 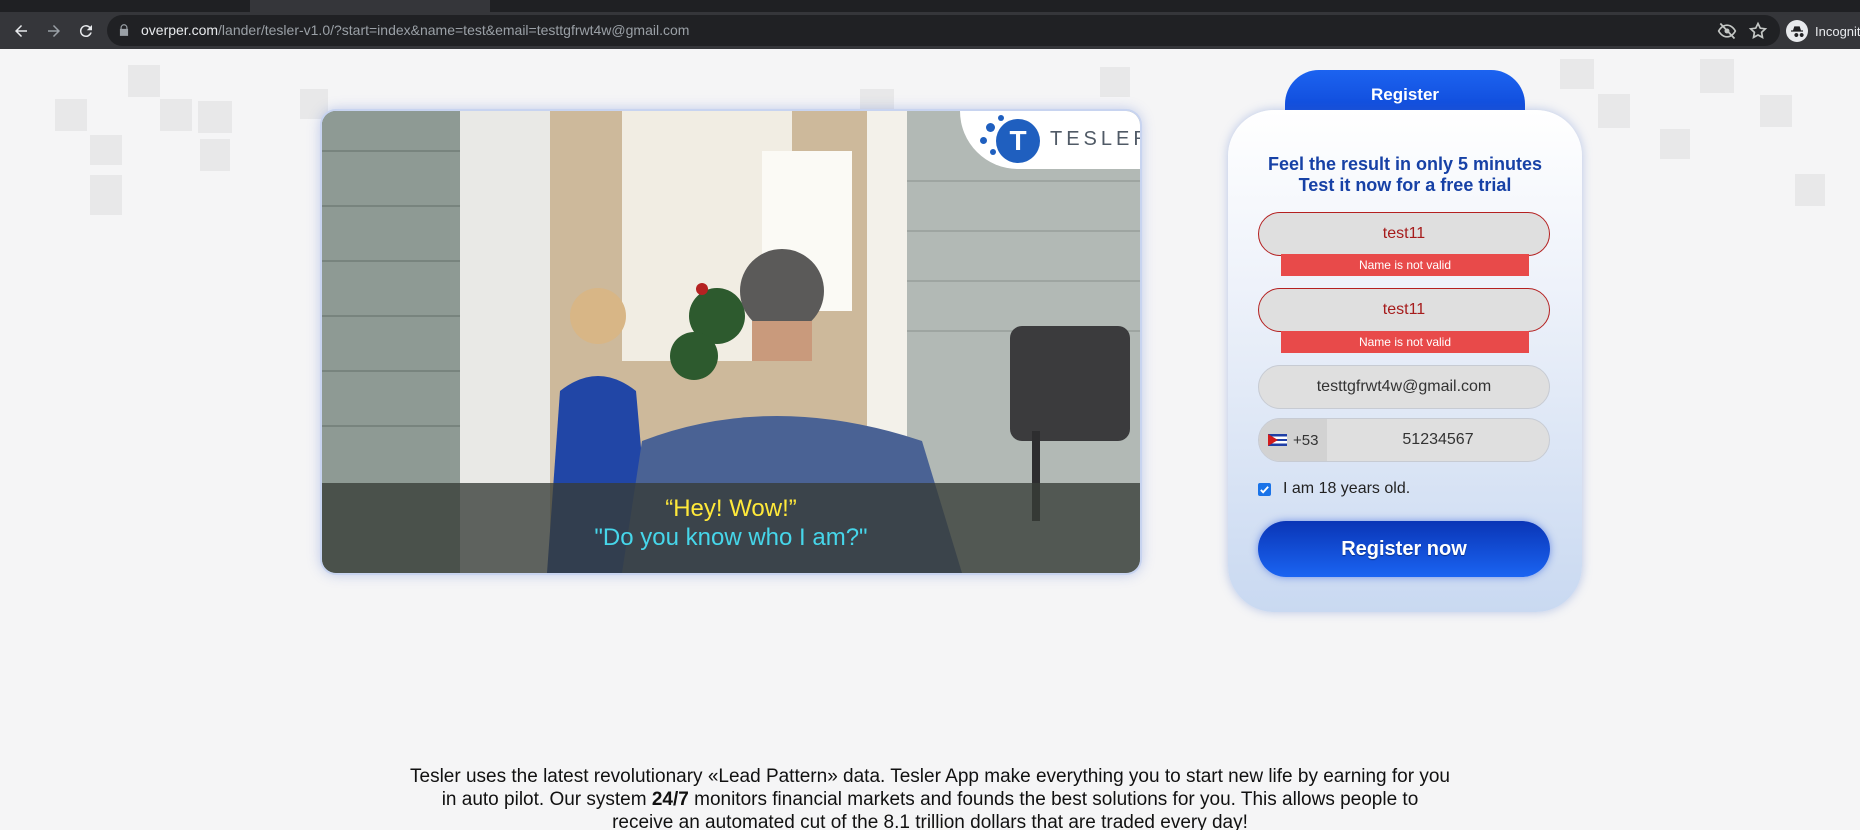 What do you see at coordinates (1404, 387) in the screenshot?
I see `email-field: testtgfrwt4w@gmail.com` at bounding box center [1404, 387].